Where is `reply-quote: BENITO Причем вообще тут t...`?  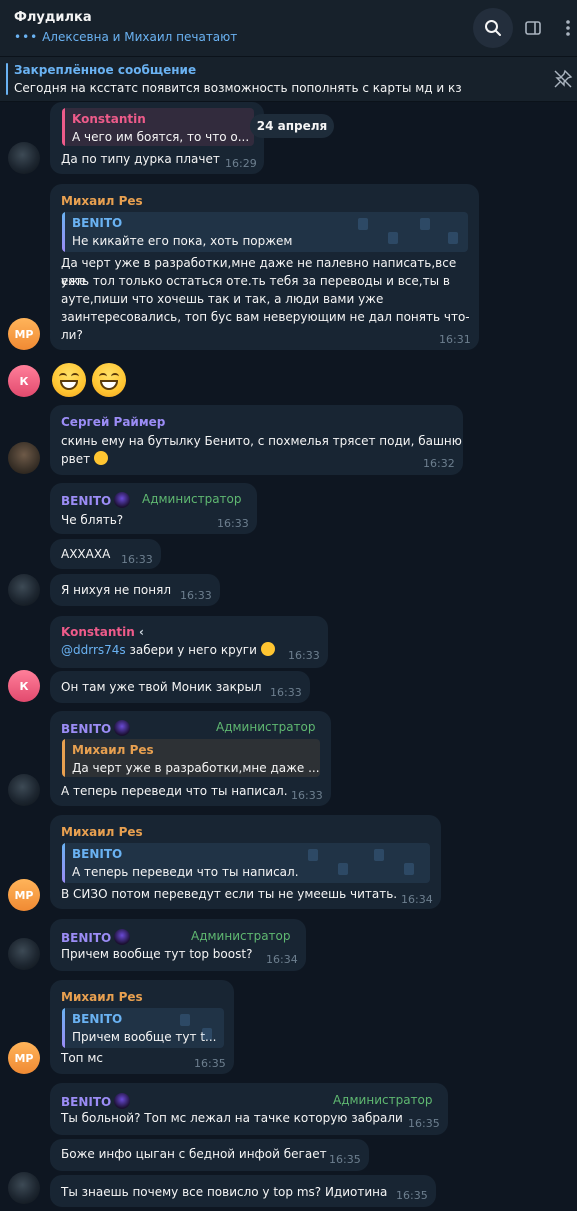 reply-quote: BENITO Причем вообще тут t... is located at coordinates (143, 1028).